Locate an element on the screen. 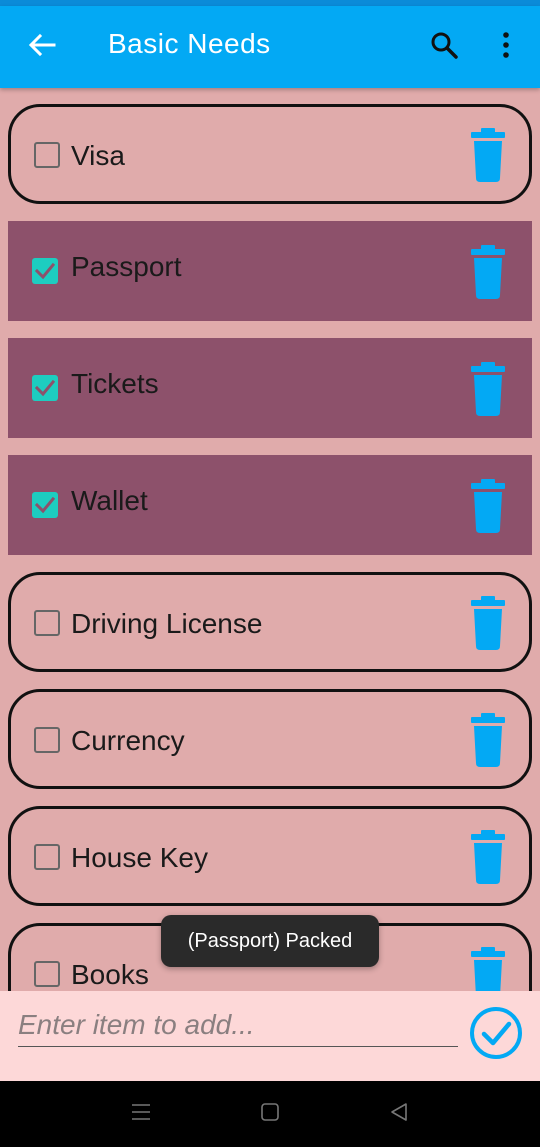 The width and height of the screenshot is (540, 1147). item-label: Currency is located at coordinates (128, 740).